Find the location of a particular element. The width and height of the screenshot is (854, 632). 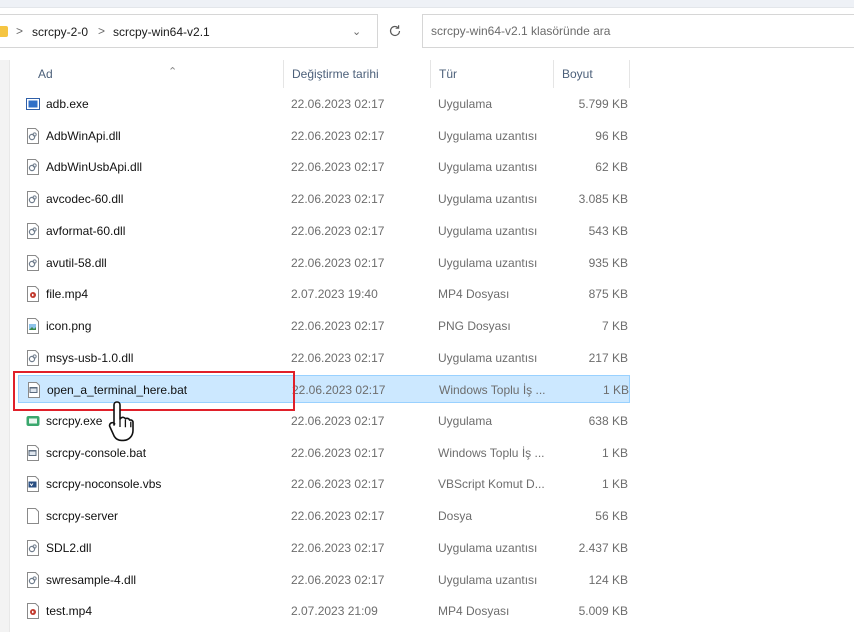

file-type: MP4 Dosyası is located at coordinates (474, 294).